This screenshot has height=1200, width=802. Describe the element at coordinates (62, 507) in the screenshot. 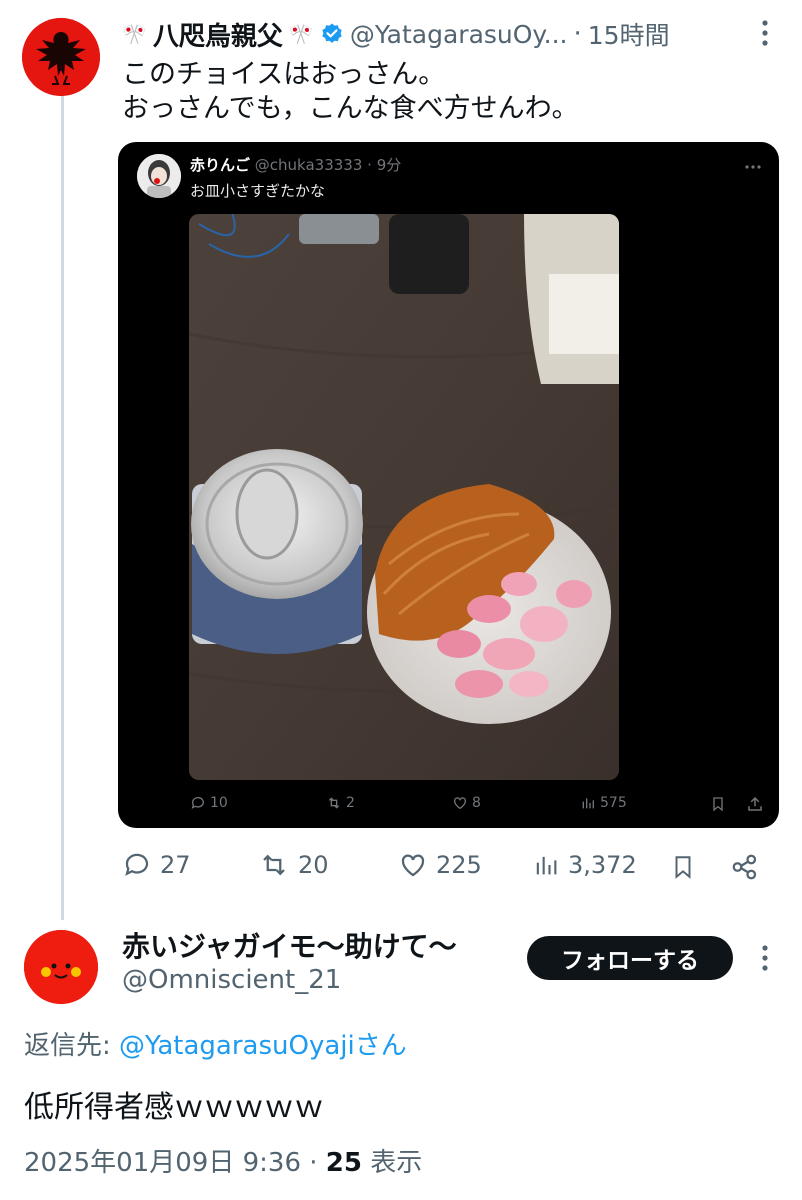

I see `thread-line` at that location.